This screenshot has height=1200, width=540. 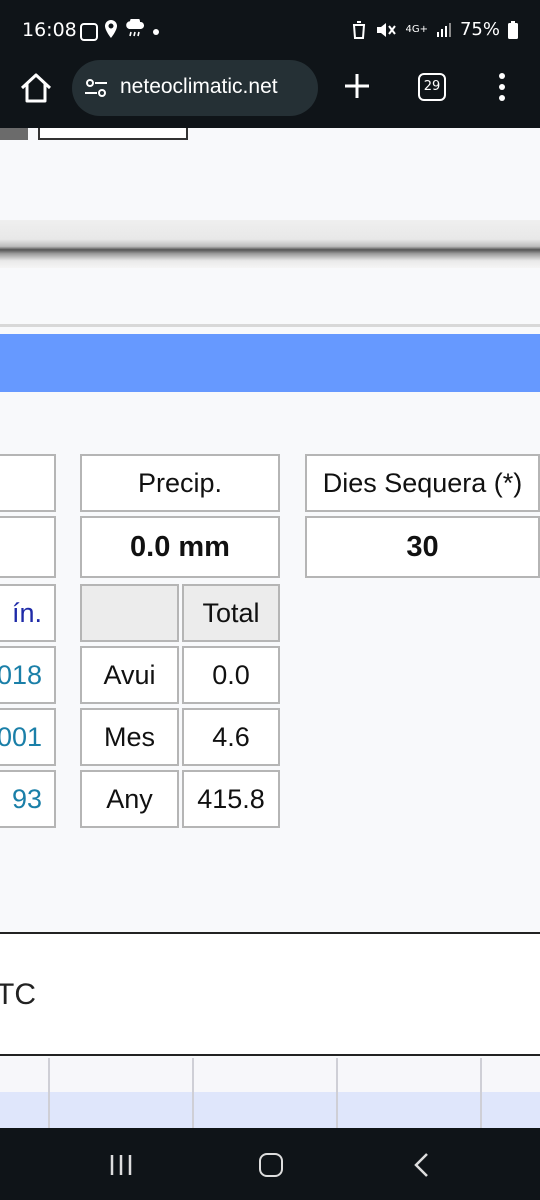 I want to click on section-header-band, so click(x=270, y=363).